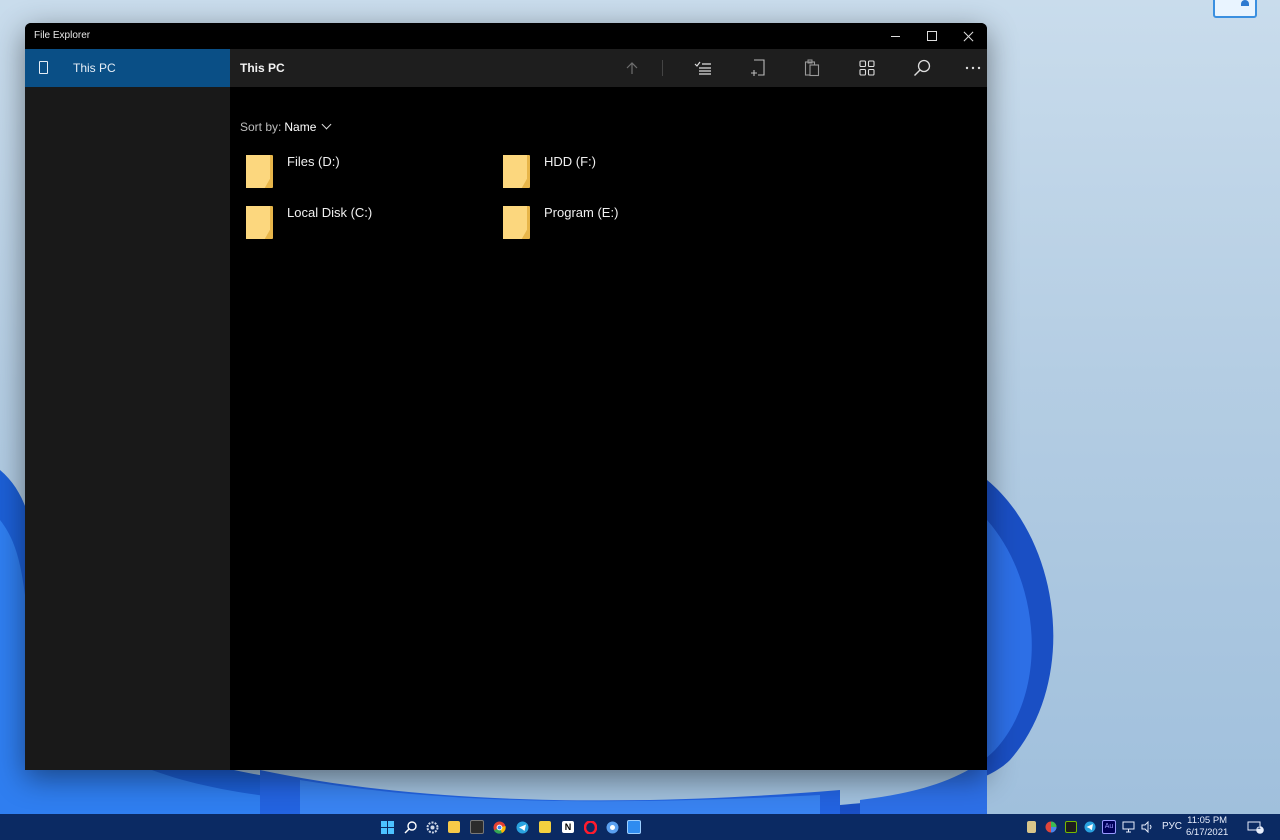 This screenshot has height=840, width=1280. I want to click on maximize-icon, so click(932, 36).